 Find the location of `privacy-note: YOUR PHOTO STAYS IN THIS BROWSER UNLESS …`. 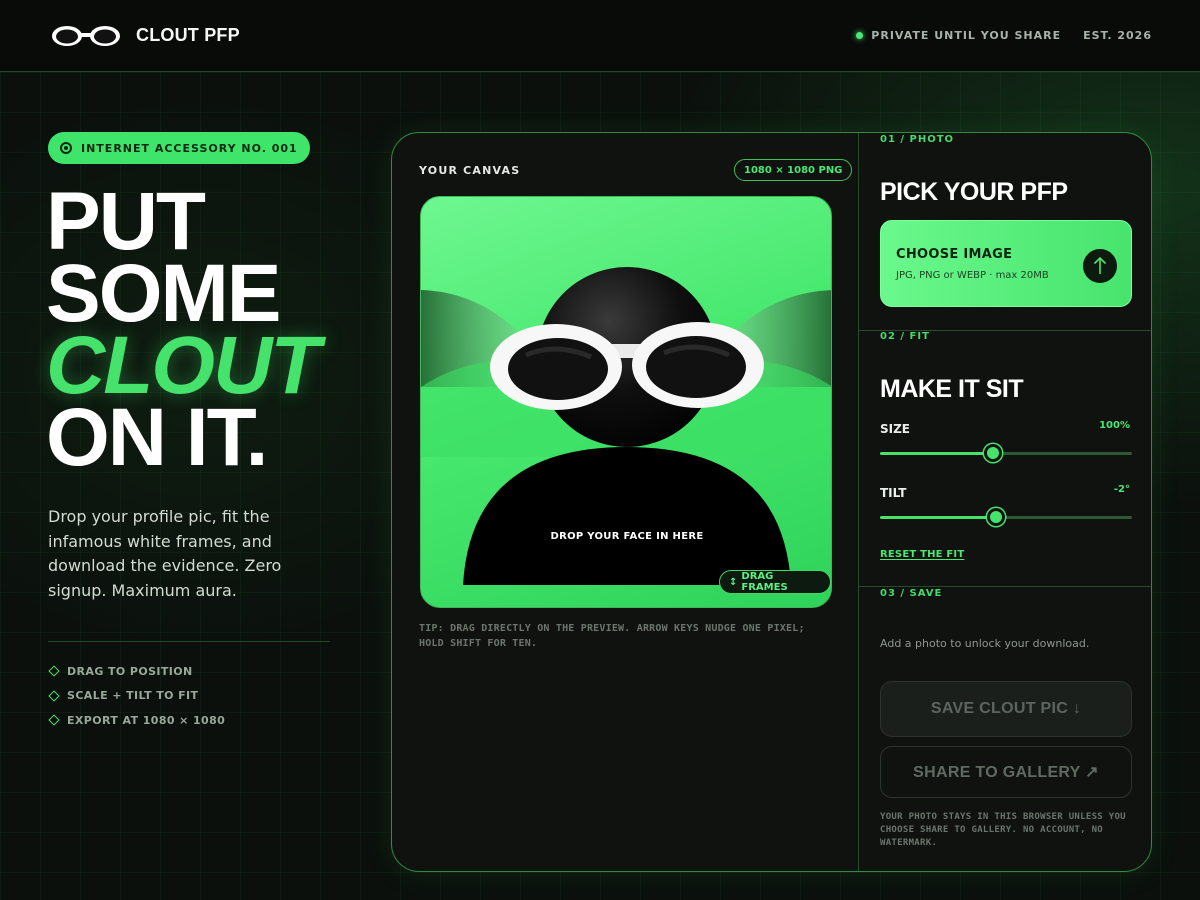

privacy-note: YOUR PHOTO STAYS IN THIS BROWSER UNLESS … is located at coordinates (1003, 830).